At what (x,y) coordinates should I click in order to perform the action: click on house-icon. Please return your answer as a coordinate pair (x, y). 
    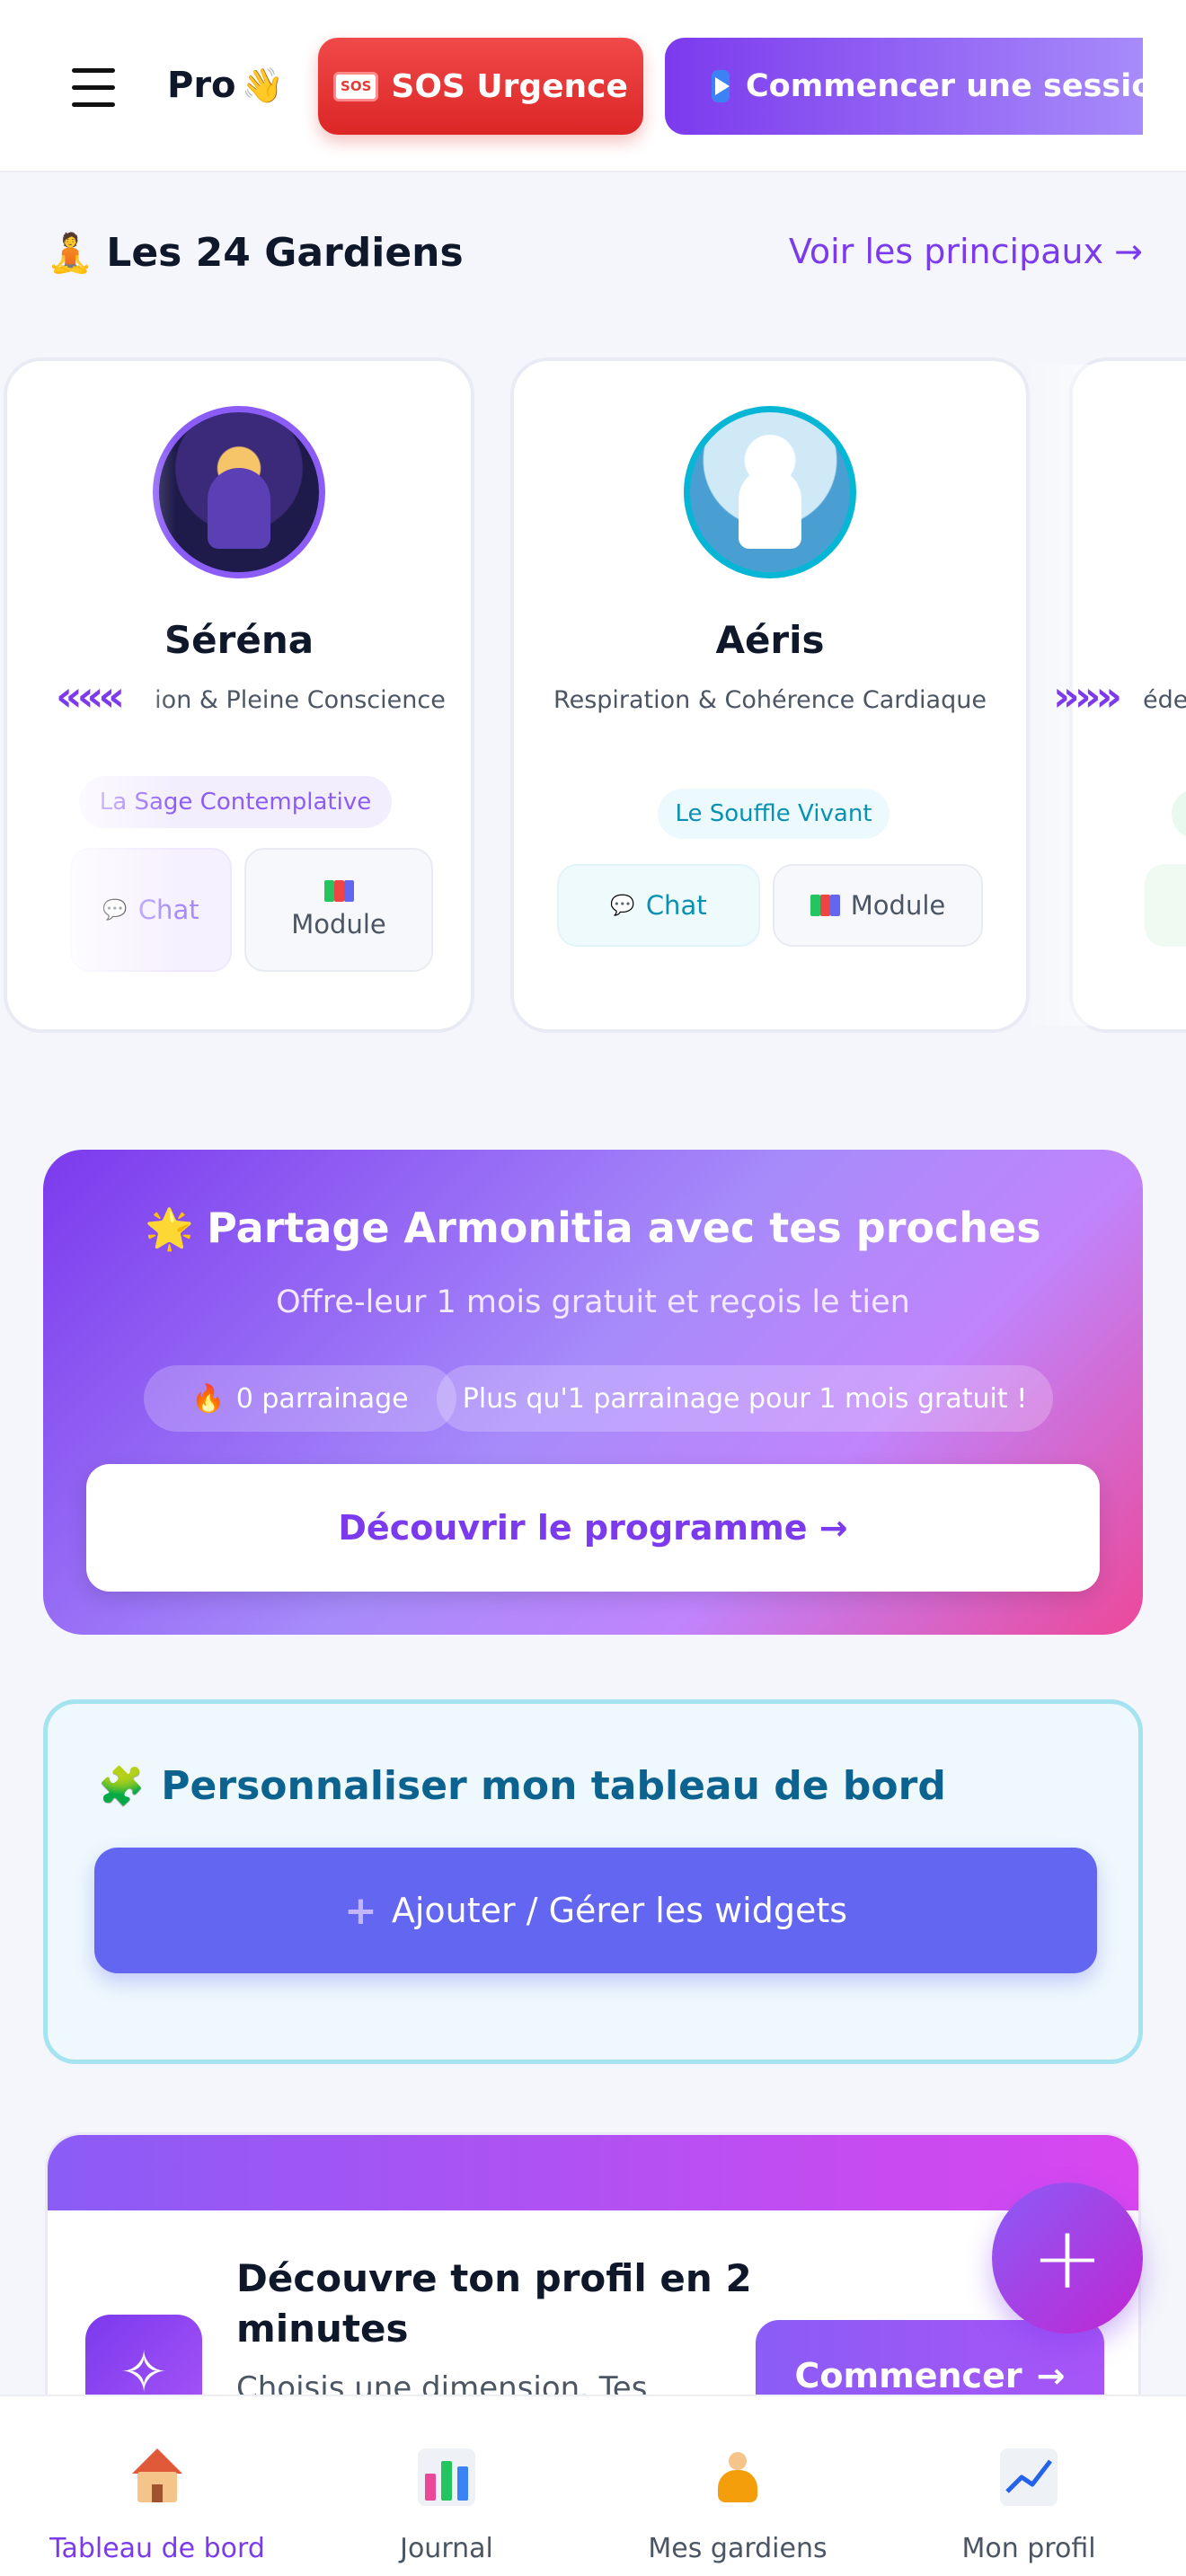
    Looking at the image, I should click on (157, 2477).